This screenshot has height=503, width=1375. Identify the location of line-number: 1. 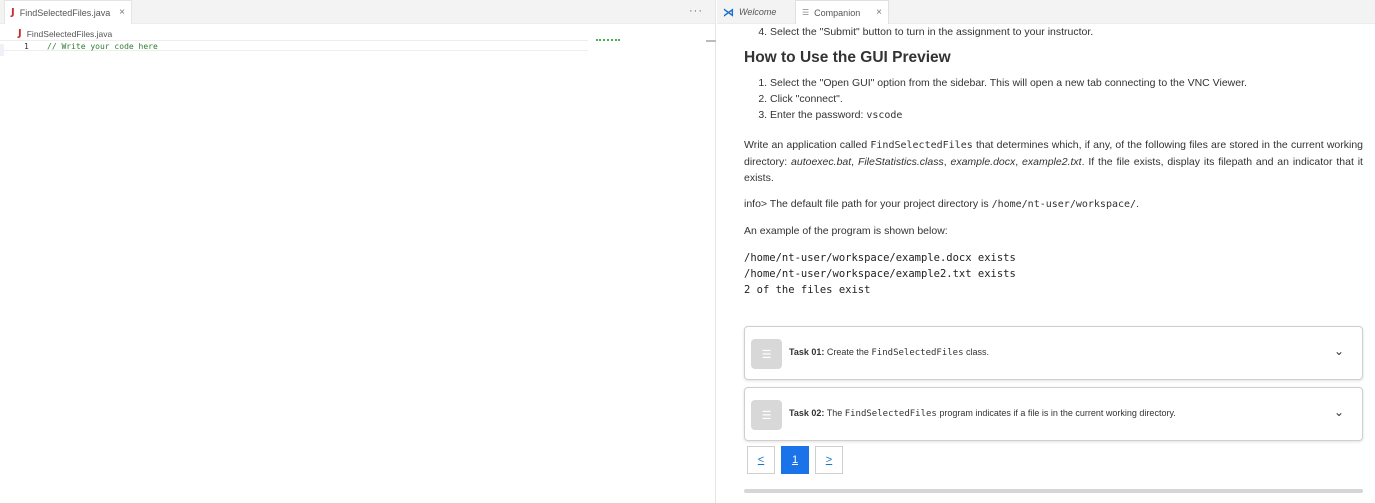
(26, 46).